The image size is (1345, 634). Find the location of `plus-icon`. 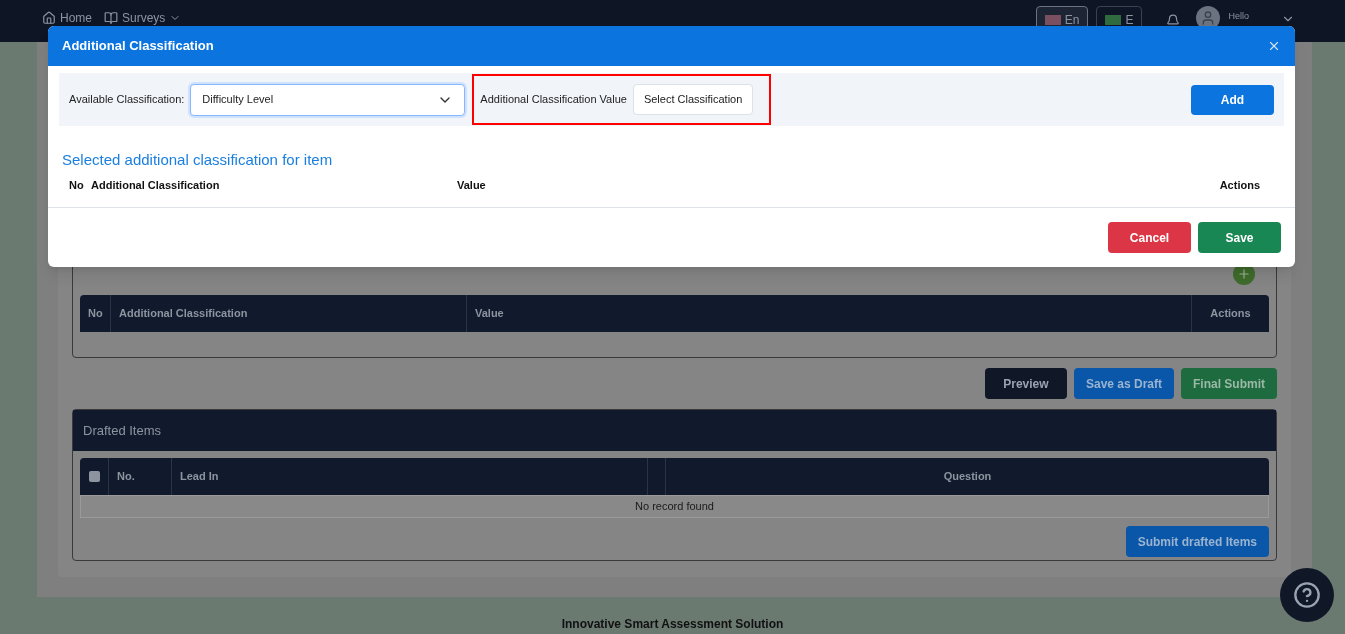

plus-icon is located at coordinates (1244, 274).